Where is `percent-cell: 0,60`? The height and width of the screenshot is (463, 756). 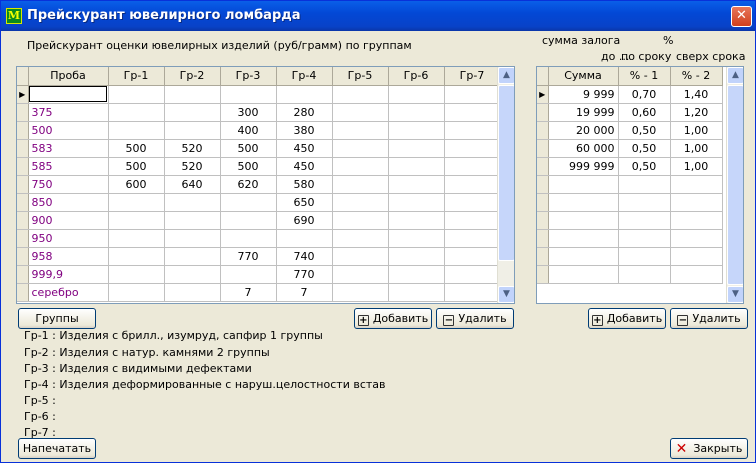 percent-cell: 0,60 is located at coordinates (644, 112).